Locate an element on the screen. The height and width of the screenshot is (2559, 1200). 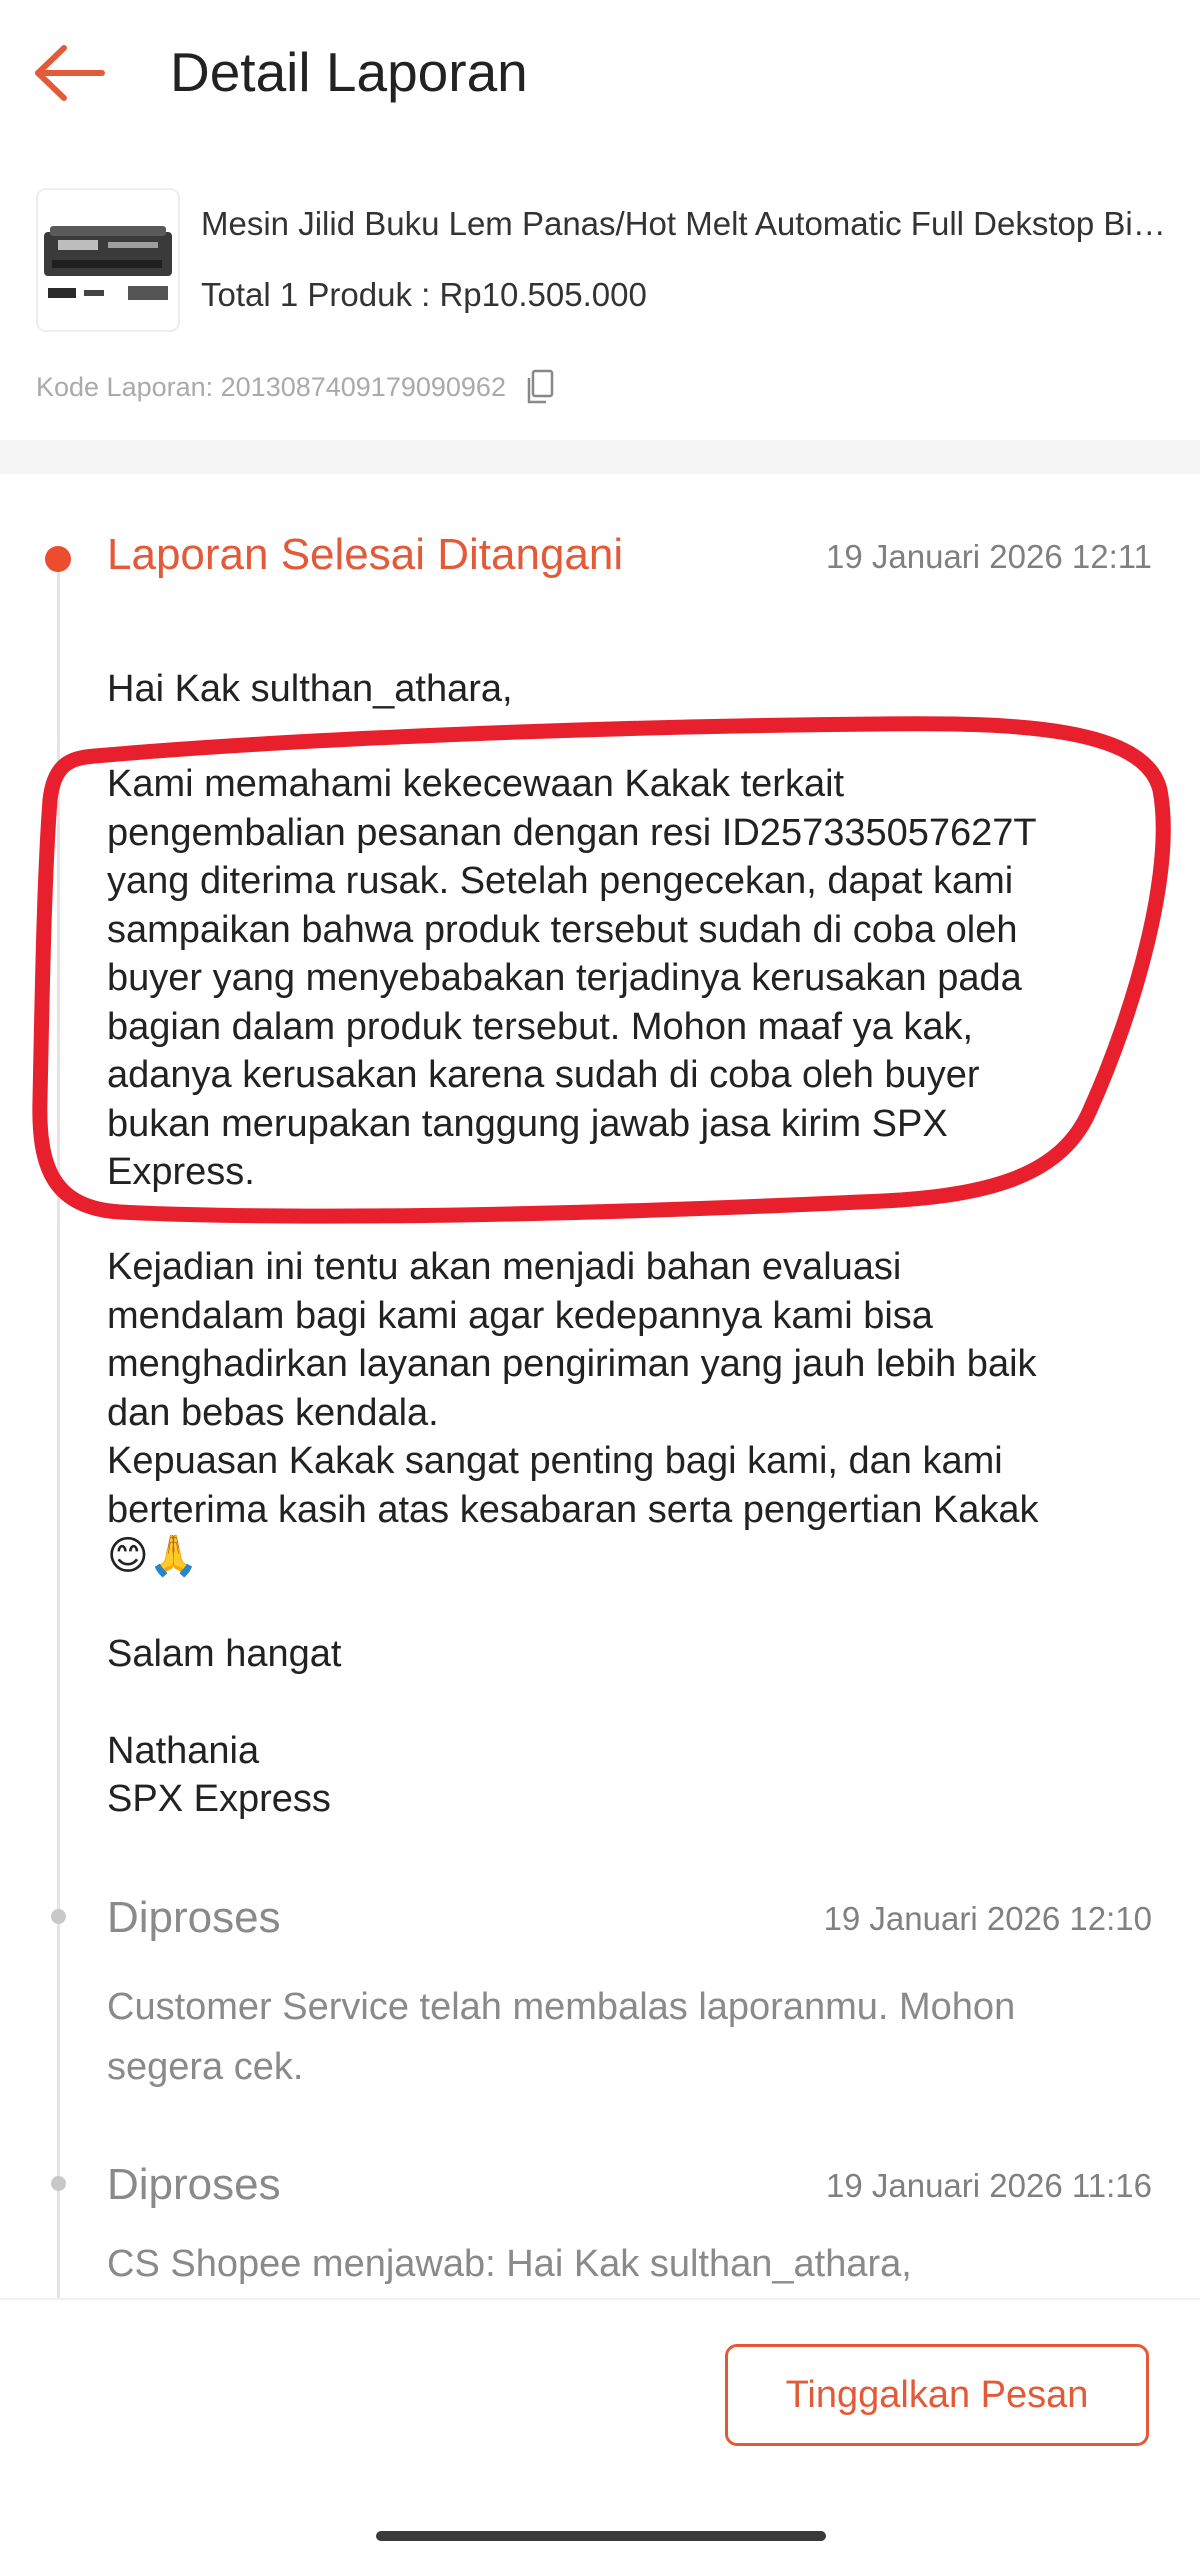
message-line: Nathania is located at coordinates (183, 1751).